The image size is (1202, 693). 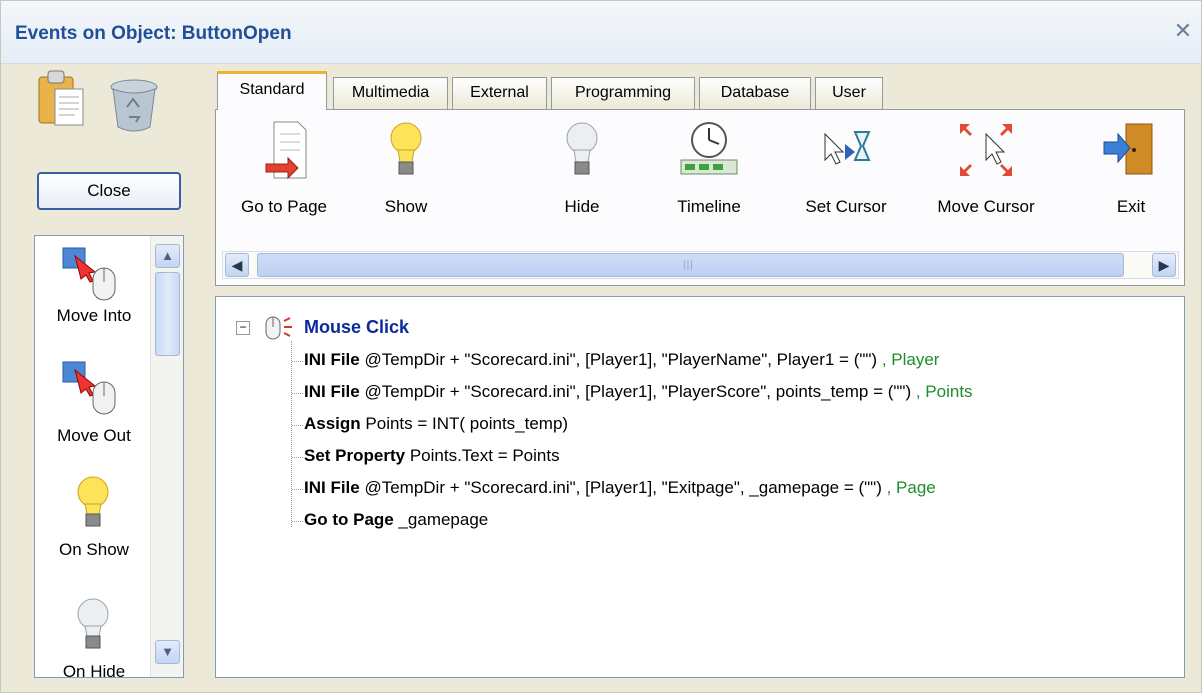 I want to click on action-args: Points = INT( points_temp), so click(x=464, y=423).